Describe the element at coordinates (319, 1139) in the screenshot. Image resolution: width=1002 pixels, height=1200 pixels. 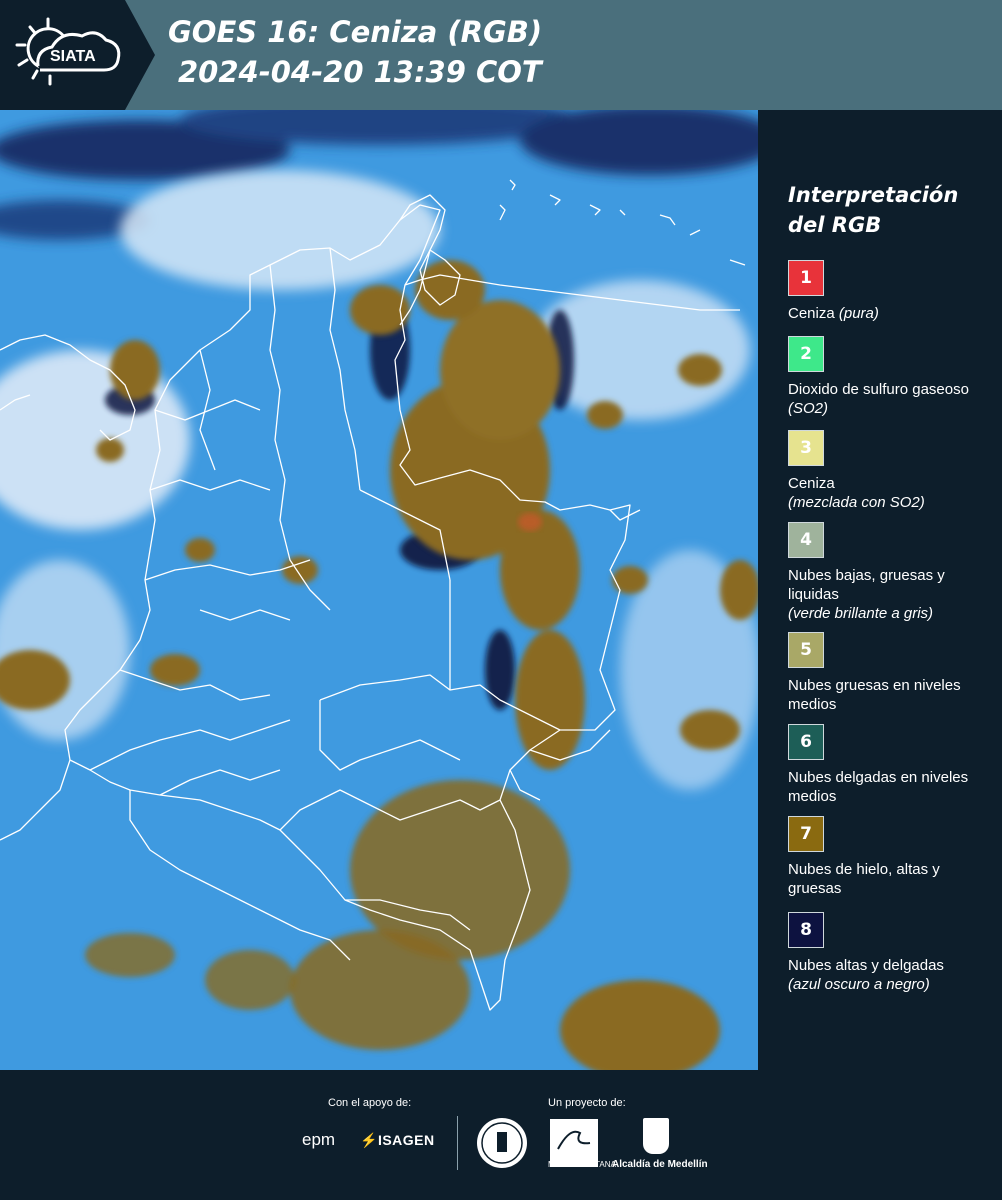
I see `epm-logo: epm` at that location.